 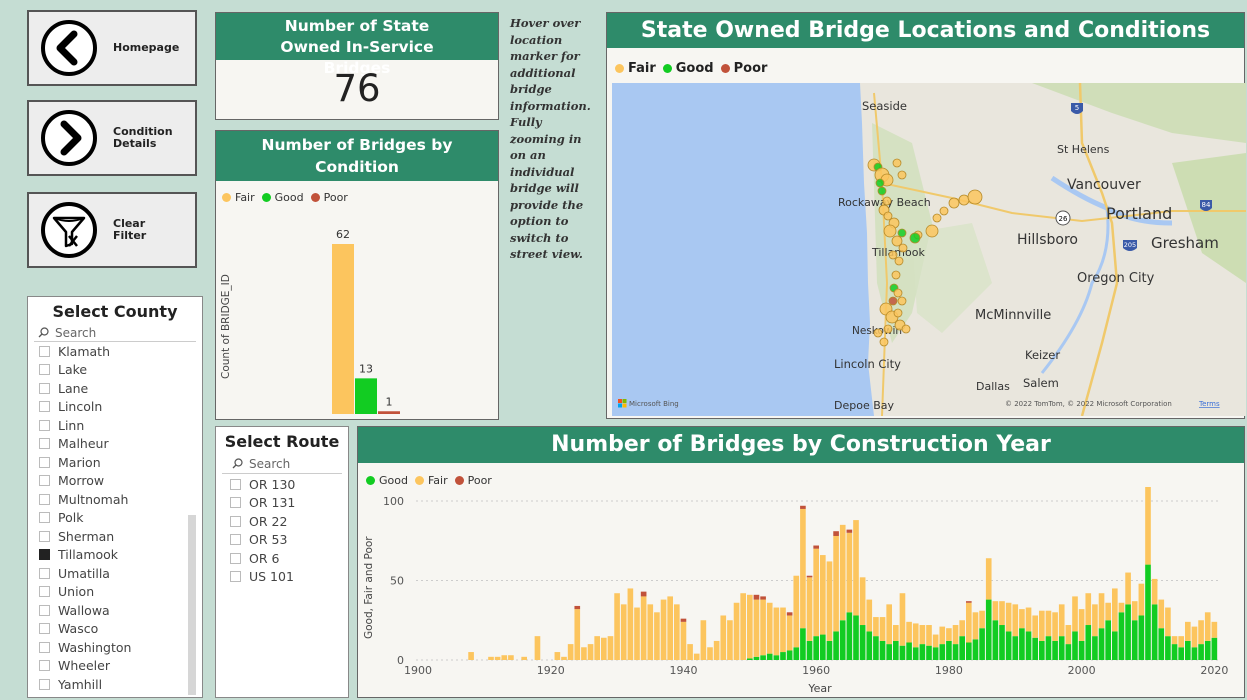 What do you see at coordinates (120, 499) in the screenshot?
I see `county-item: Multnomah` at bounding box center [120, 499].